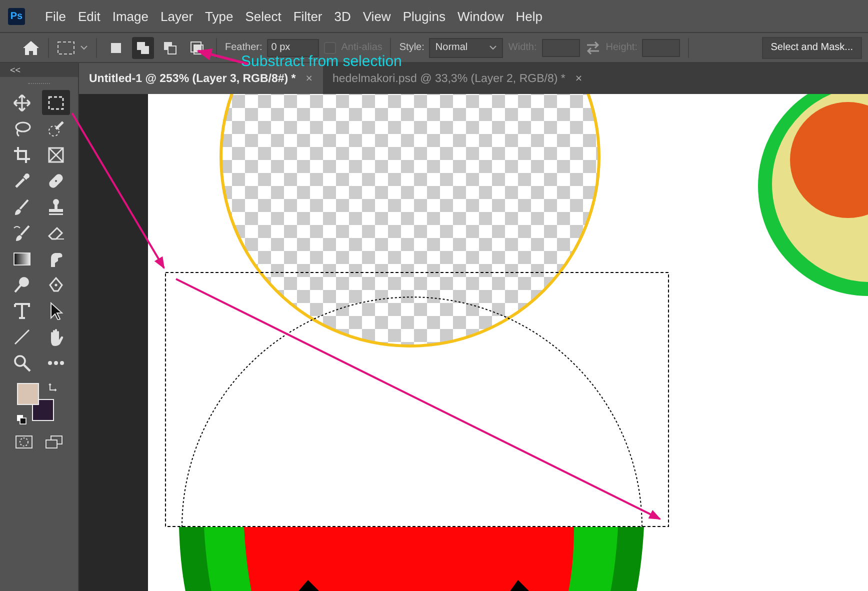  Describe the element at coordinates (22, 337) in the screenshot. I see `line-icon` at that location.